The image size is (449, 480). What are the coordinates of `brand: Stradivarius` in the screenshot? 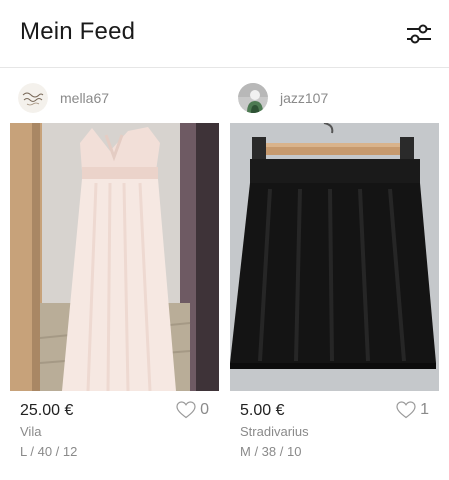 It's located at (274, 431).